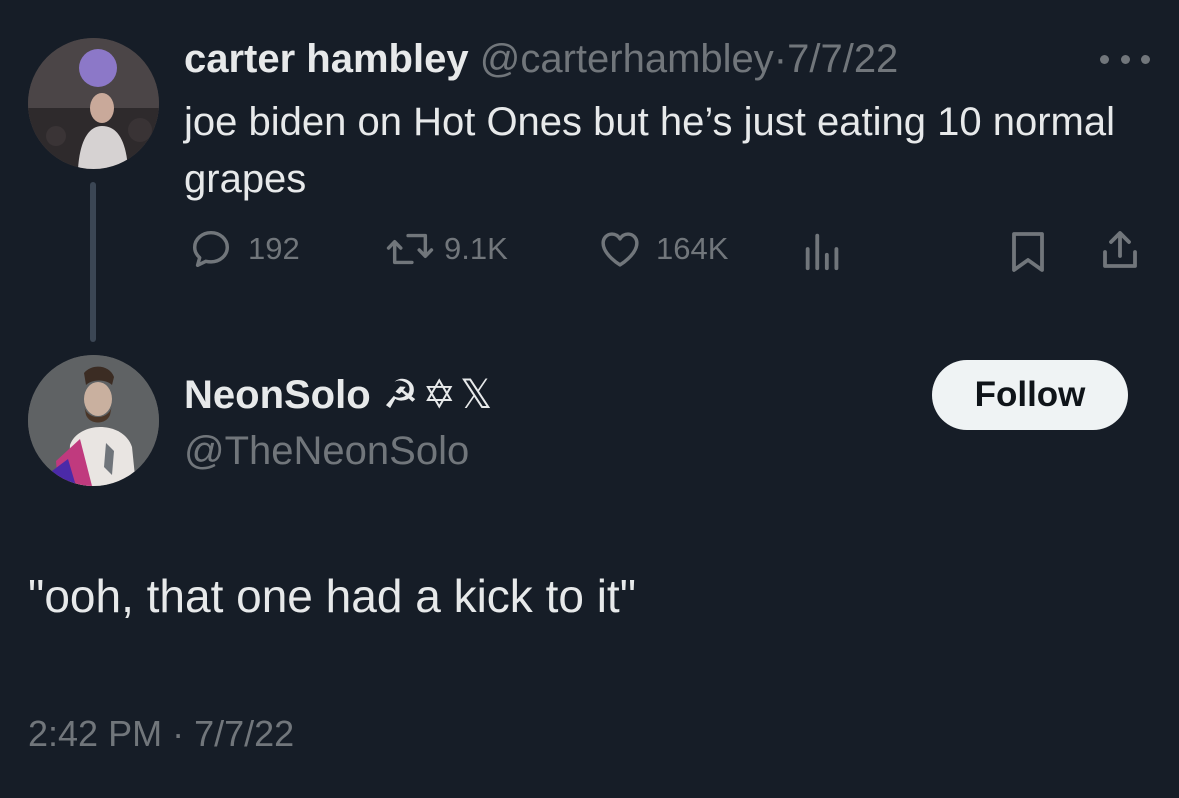 The height and width of the screenshot is (798, 1179). What do you see at coordinates (692, 248) in the screenshot?
I see `like-count: 164K` at bounding box center [692, 248].